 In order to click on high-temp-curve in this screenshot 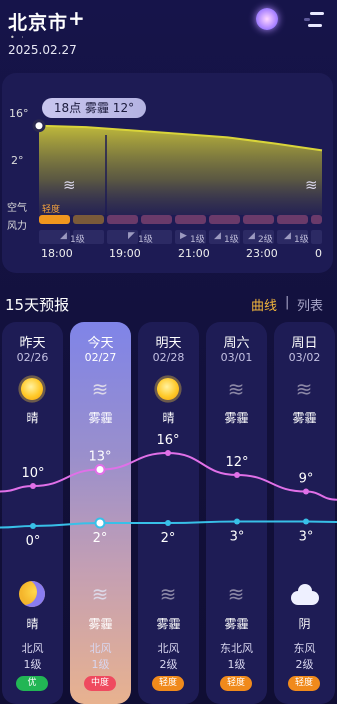, I will do `click(168, 476)`.